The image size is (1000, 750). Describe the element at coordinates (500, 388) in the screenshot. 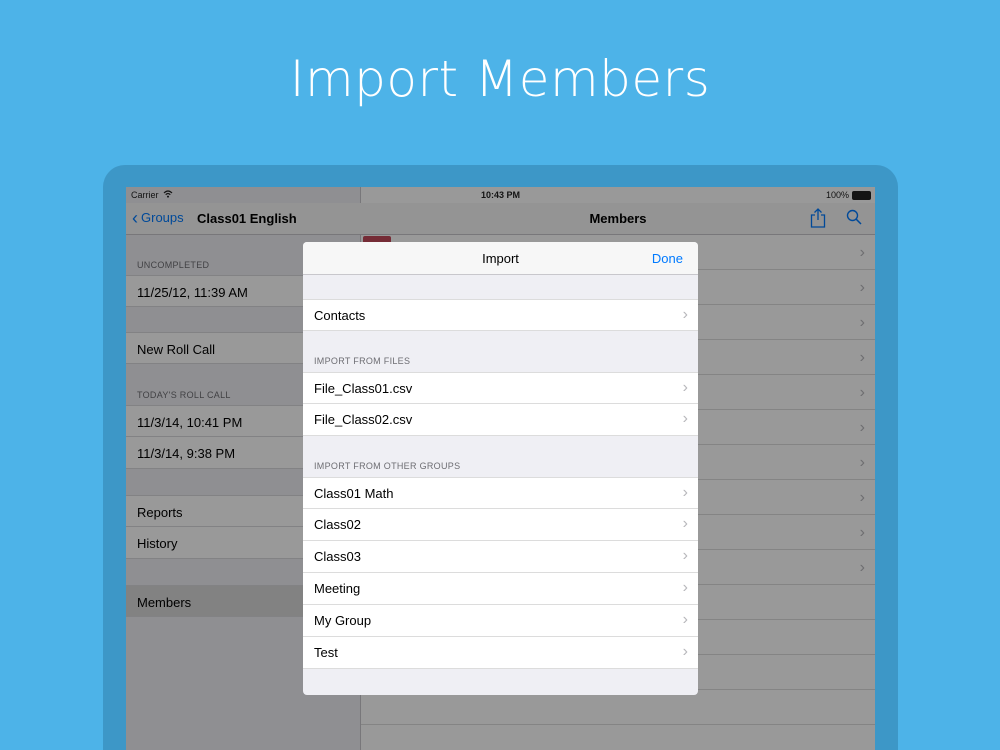

I see `file-item: File_Class01.csv ›` at that location.